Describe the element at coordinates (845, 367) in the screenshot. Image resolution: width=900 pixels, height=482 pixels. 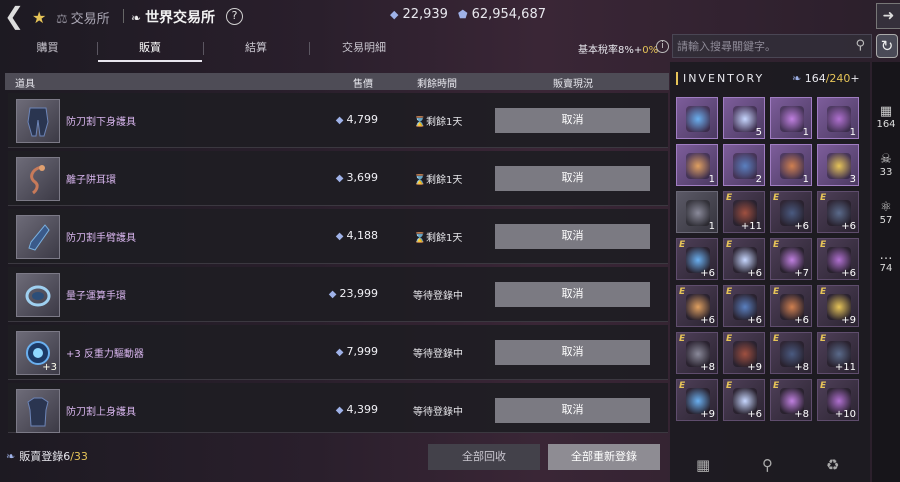
I see `slot-count: +11` at that location.